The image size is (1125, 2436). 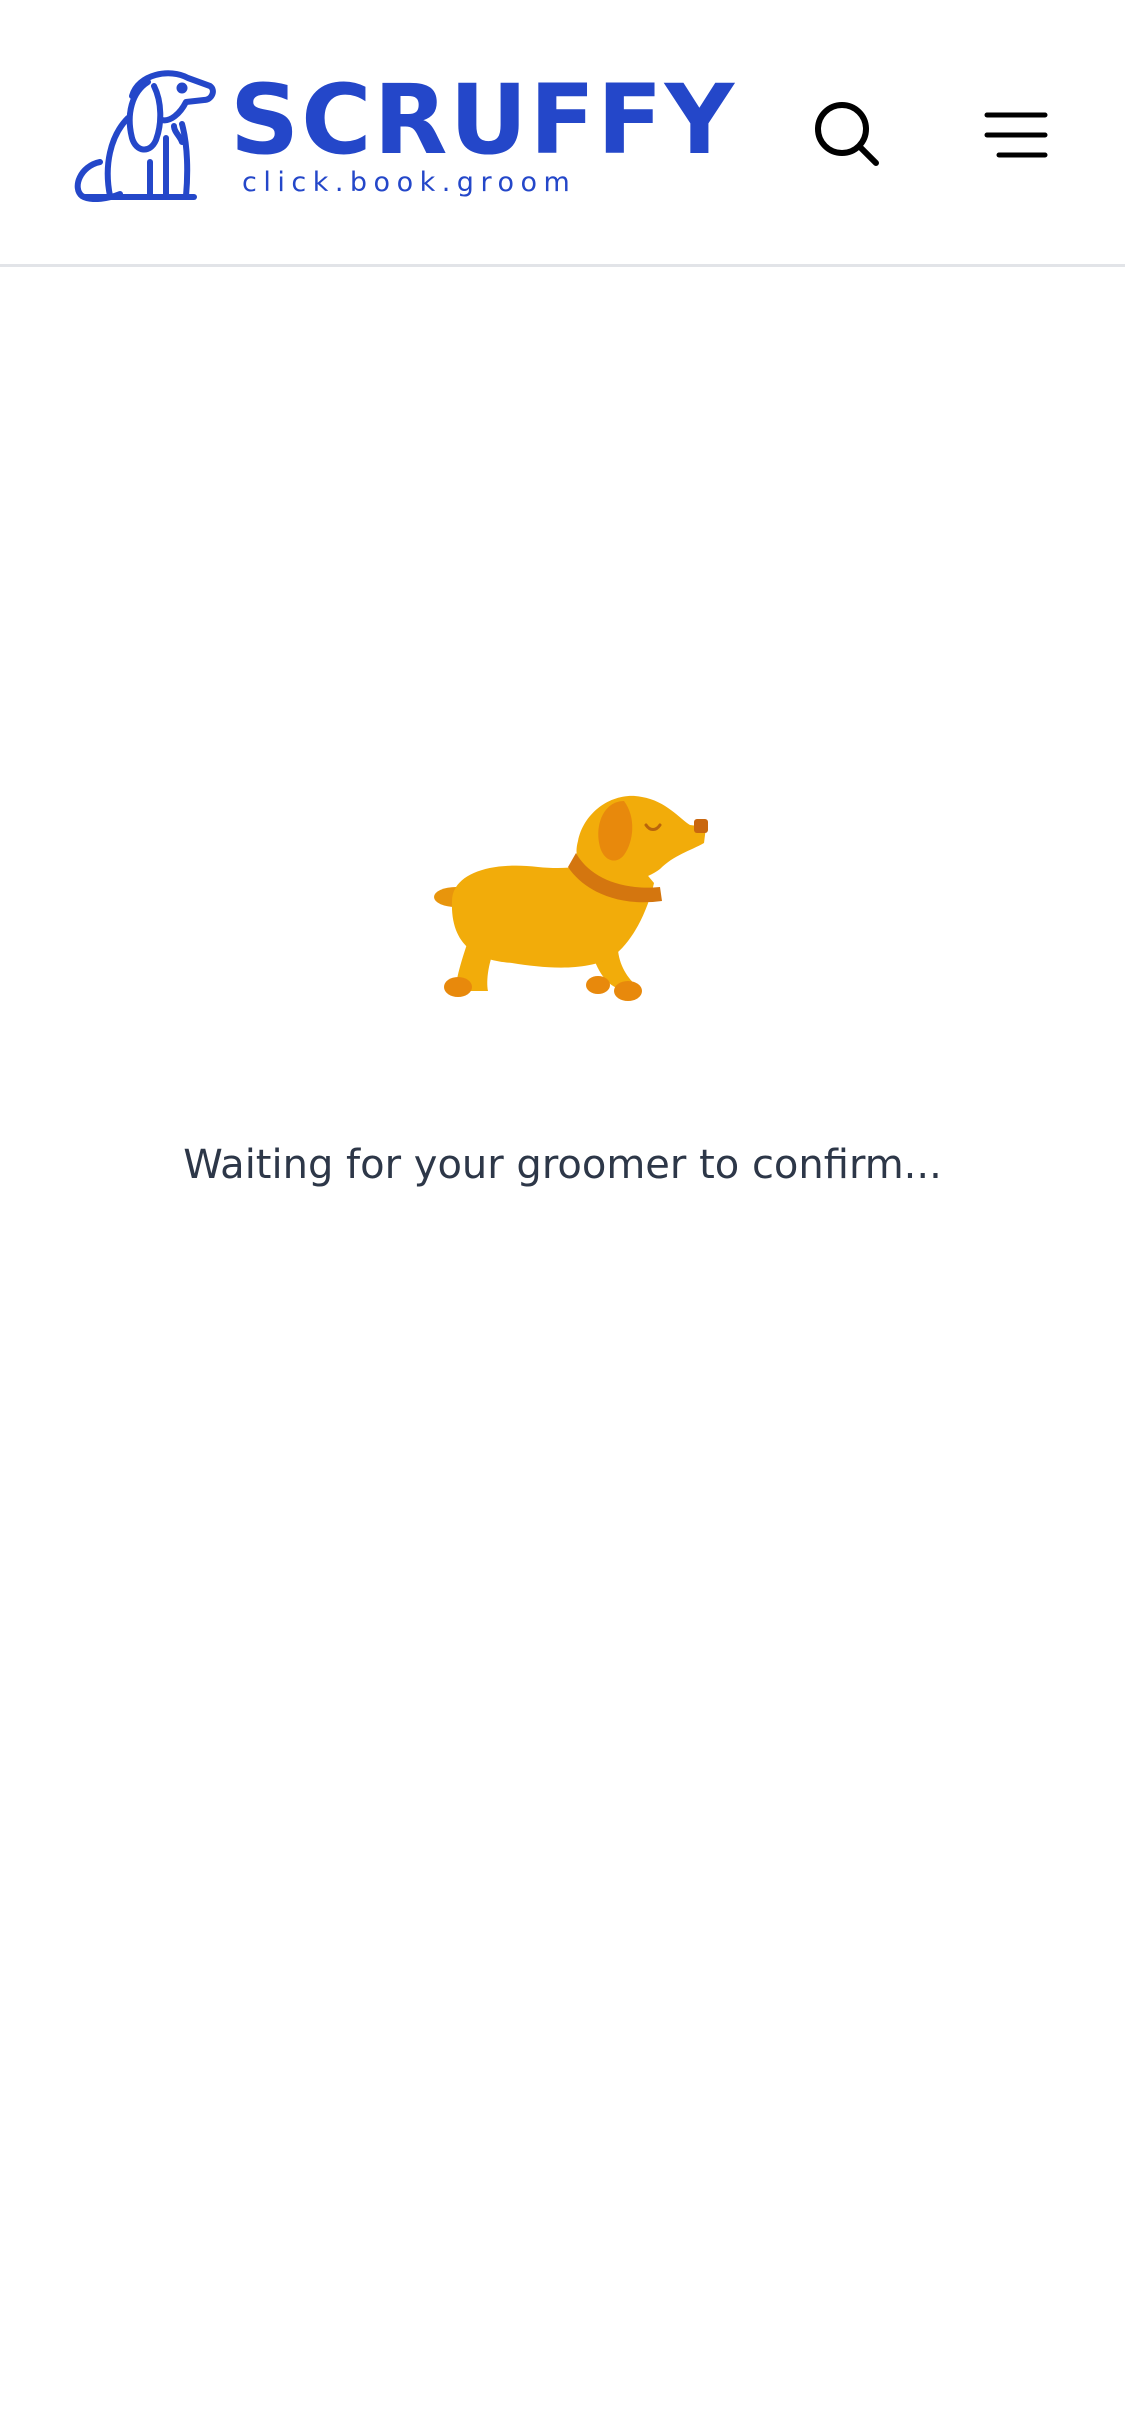 I want to click on brand-tagline: click.book.groom, so click(x=409, y=182).